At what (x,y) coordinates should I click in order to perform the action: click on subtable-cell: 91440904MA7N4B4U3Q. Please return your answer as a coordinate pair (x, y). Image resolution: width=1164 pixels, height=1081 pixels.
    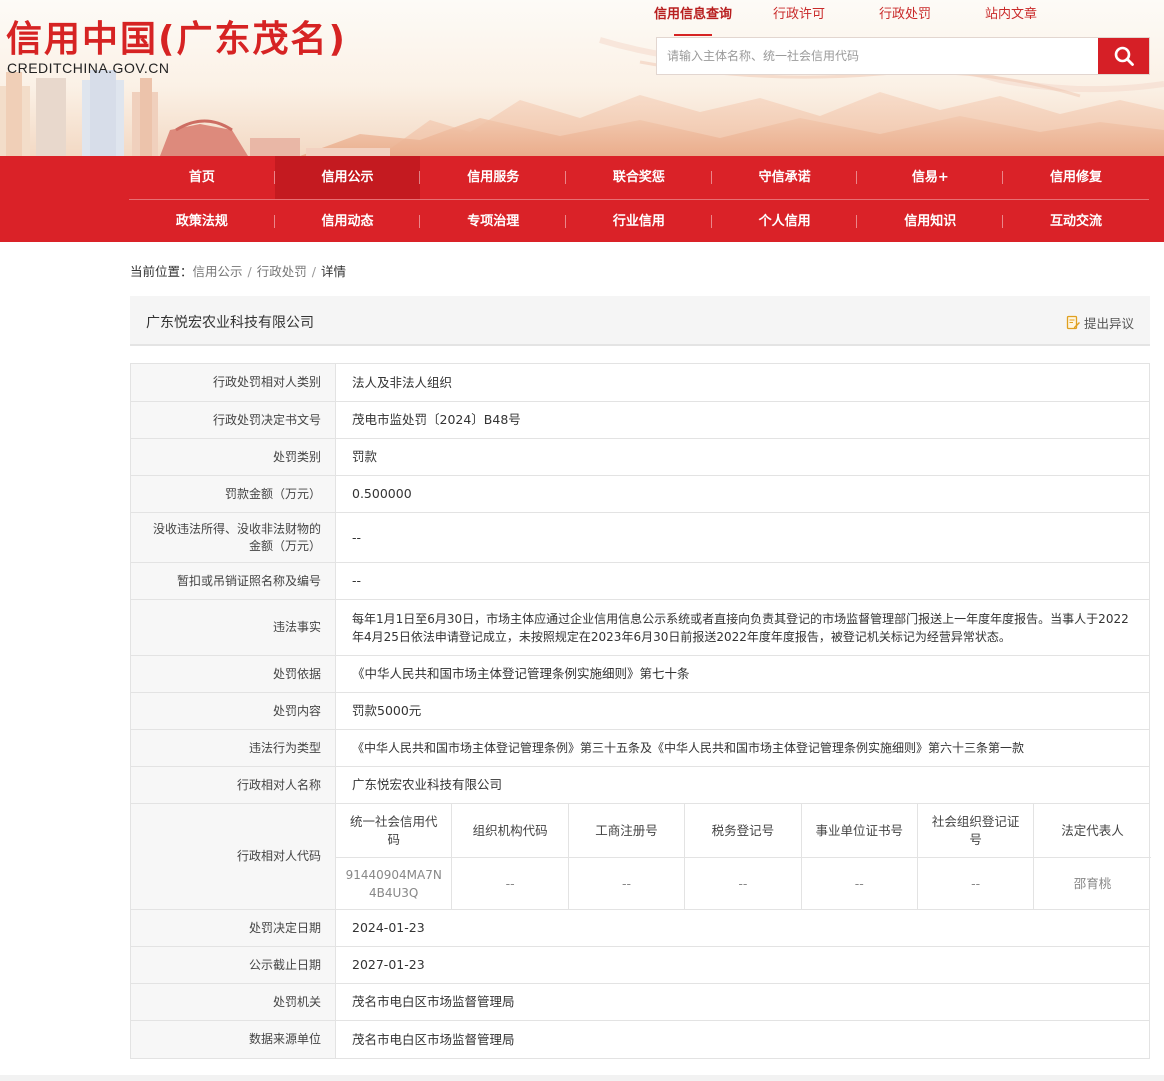
    Looking at the image, I should click on (394, 883).